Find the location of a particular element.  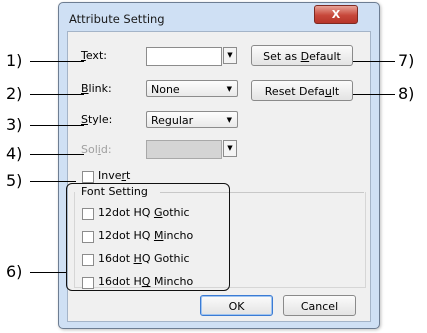

blink-label: Blink: is located at coordinates (96, 88).